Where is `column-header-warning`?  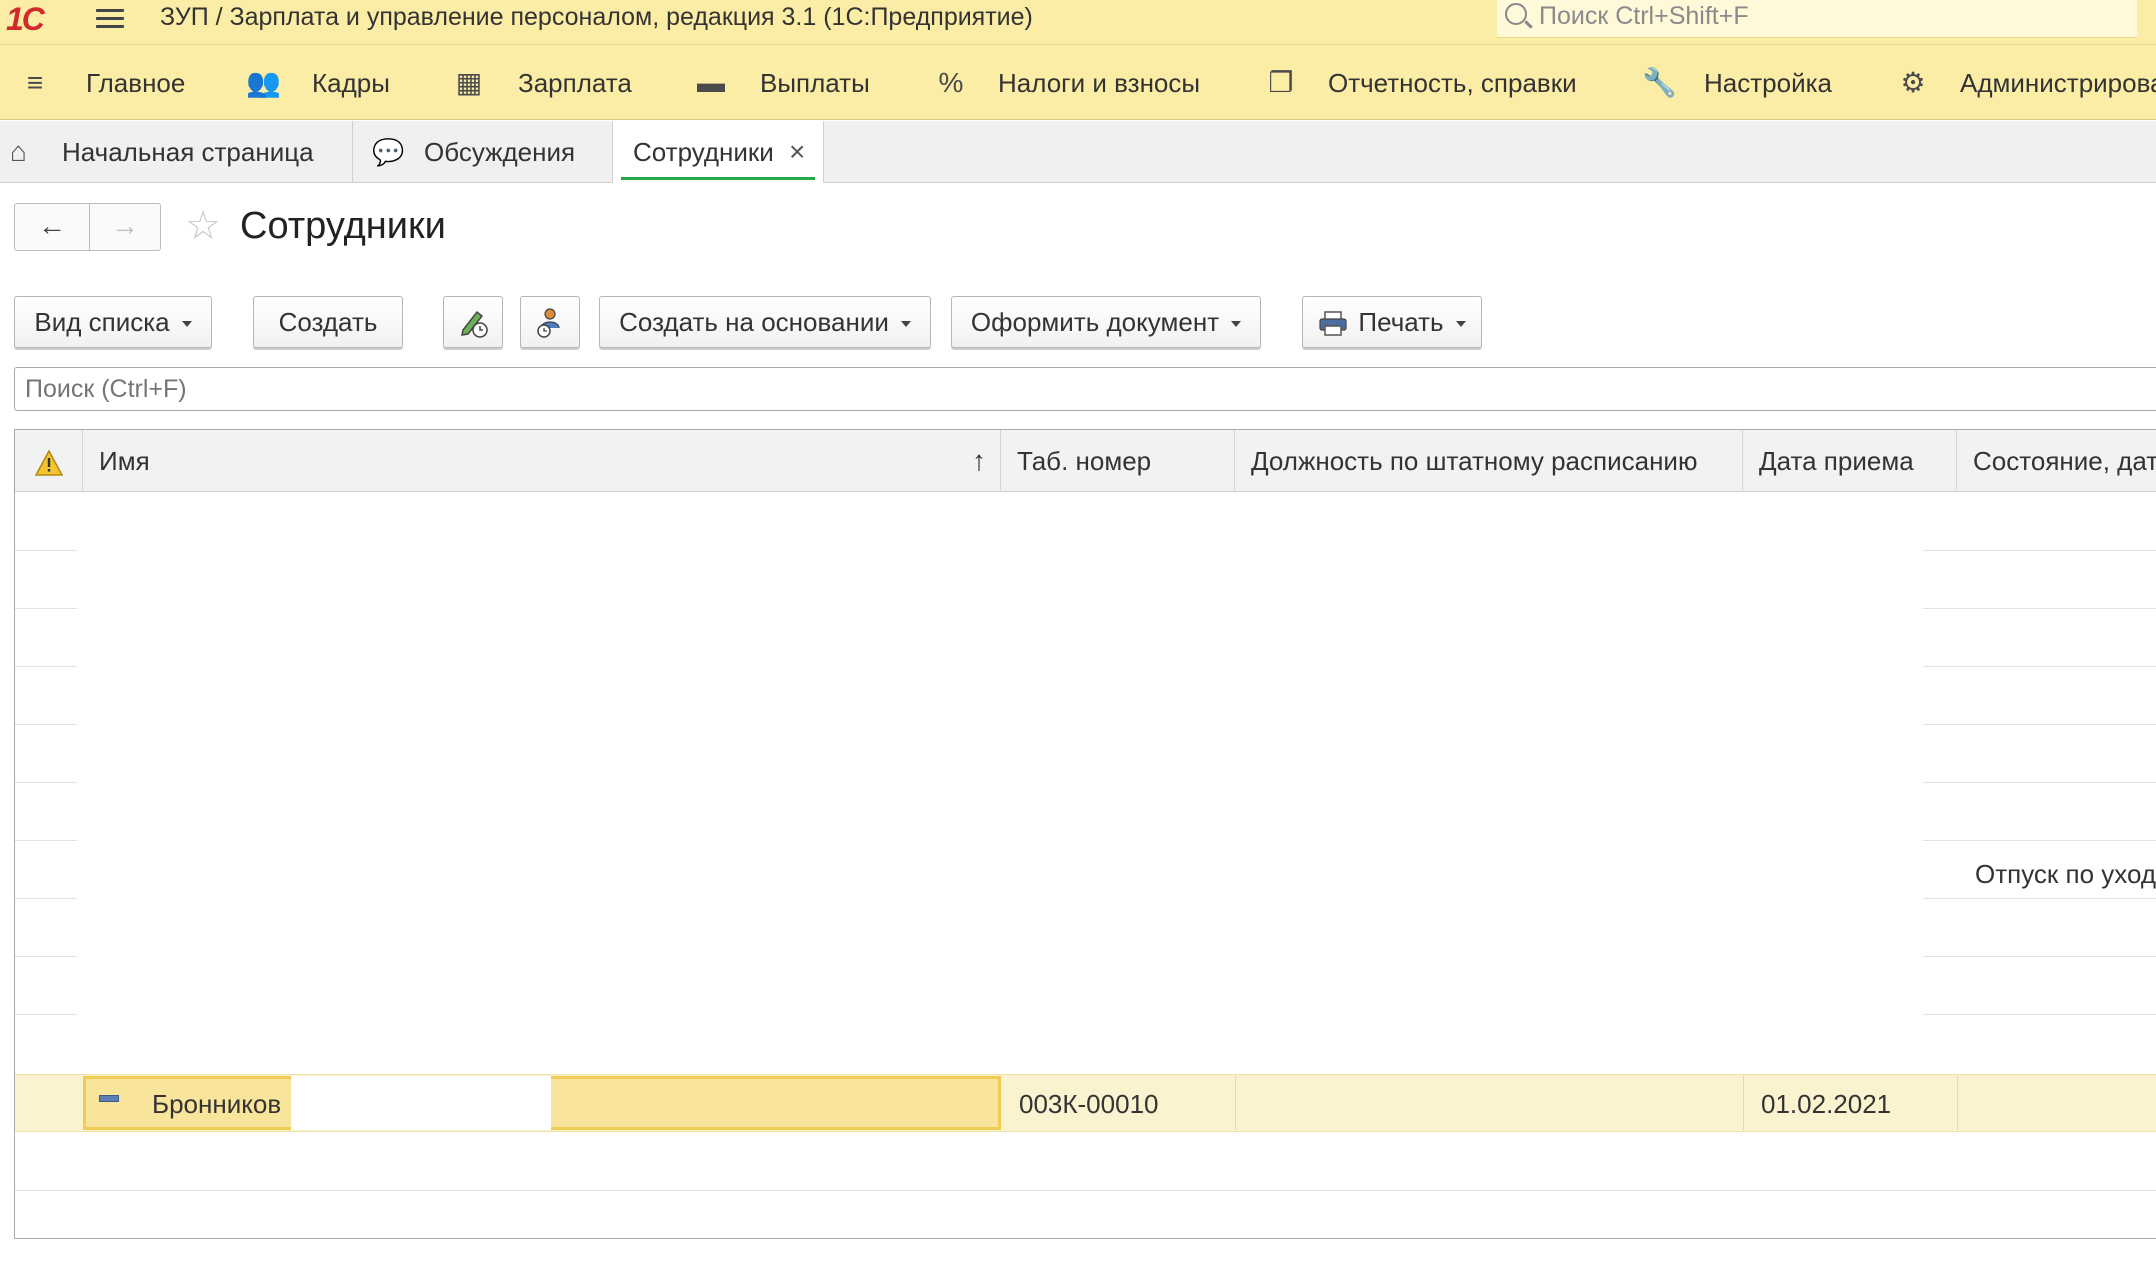 column-header-warning is located at coordinates (49, 461).